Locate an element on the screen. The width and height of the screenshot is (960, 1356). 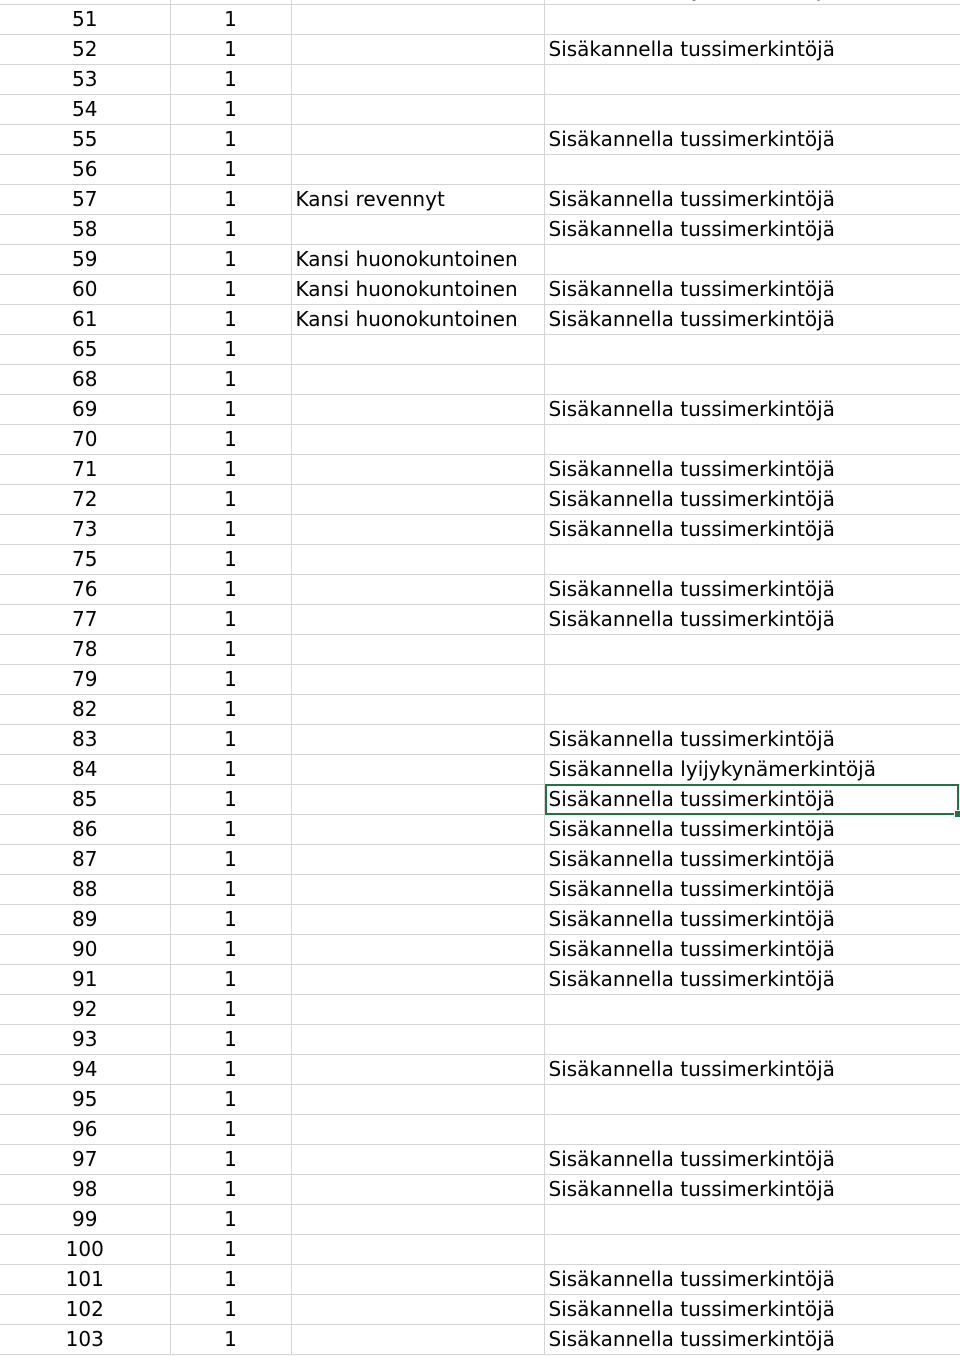
cell-item-number: 71 is located at coordinates (85, 469).